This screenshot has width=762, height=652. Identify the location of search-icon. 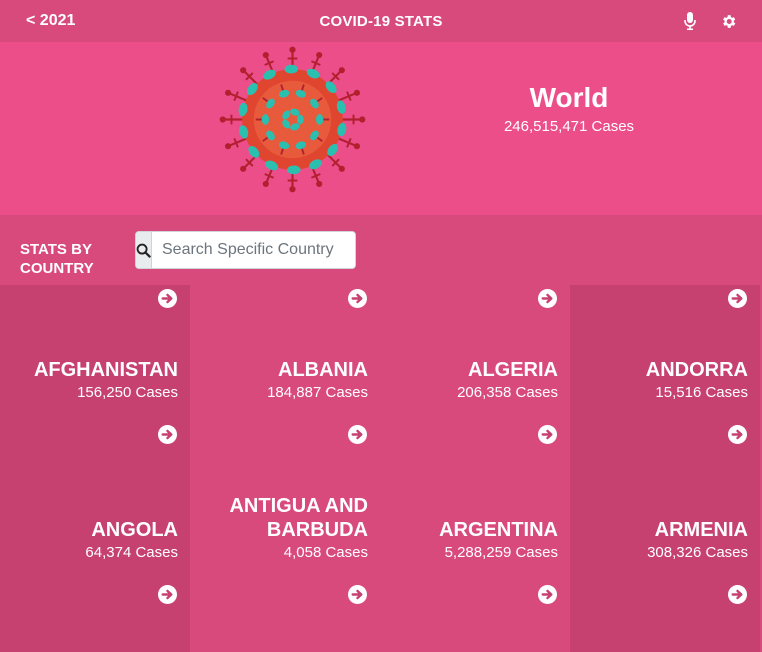
(144, 250).